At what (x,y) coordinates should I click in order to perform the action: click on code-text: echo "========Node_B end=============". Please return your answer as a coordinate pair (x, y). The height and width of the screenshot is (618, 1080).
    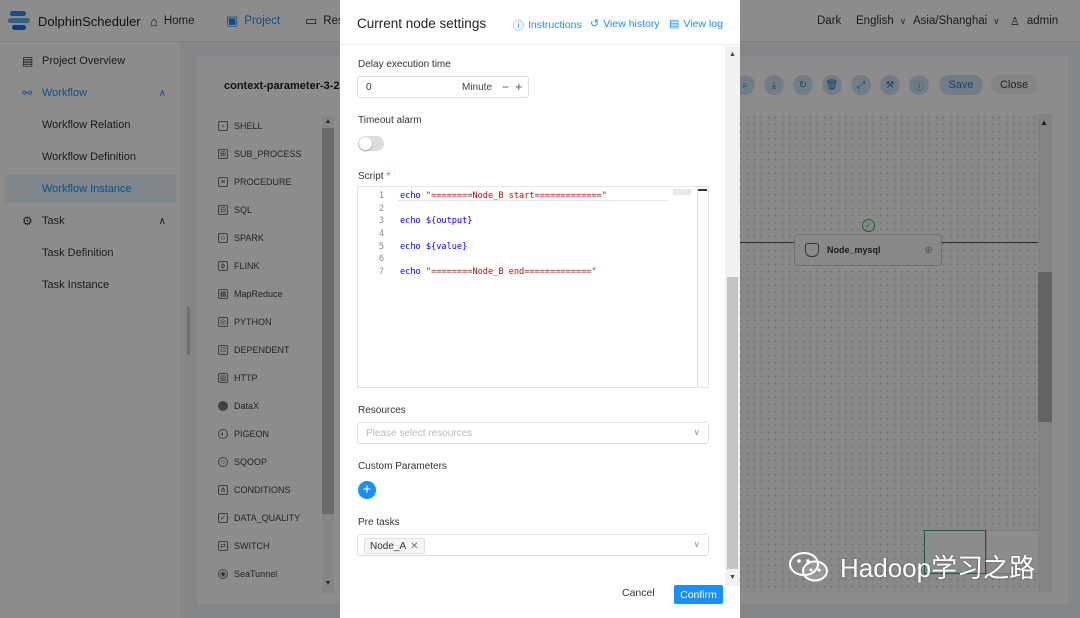
    Looking at the image, I should click on (498, 272).